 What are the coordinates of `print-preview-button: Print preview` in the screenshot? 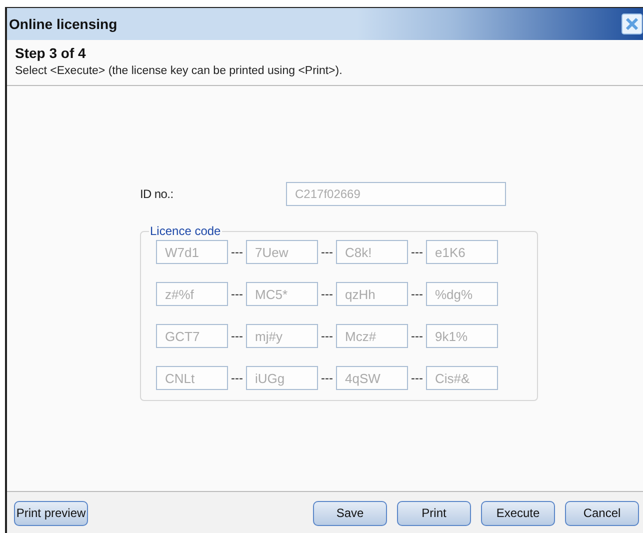 It's located at (51, 513).